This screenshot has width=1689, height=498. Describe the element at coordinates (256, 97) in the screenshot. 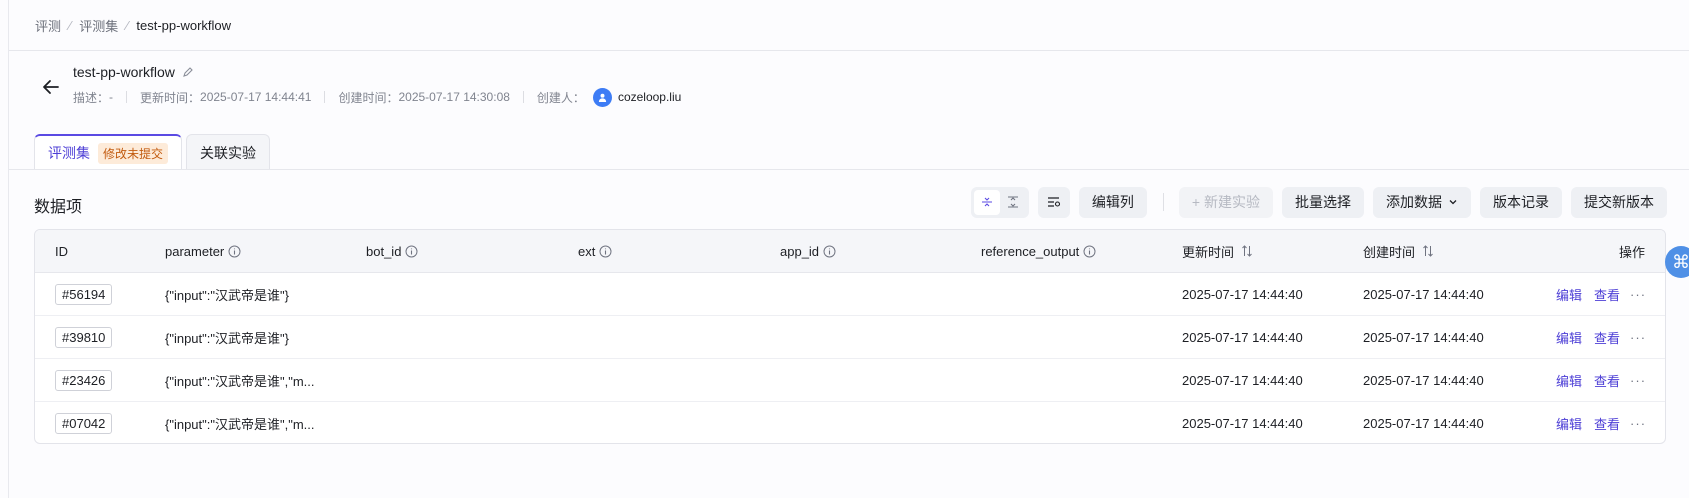

I see `updated-value: 2025-07-17 14:44:41` at that location.